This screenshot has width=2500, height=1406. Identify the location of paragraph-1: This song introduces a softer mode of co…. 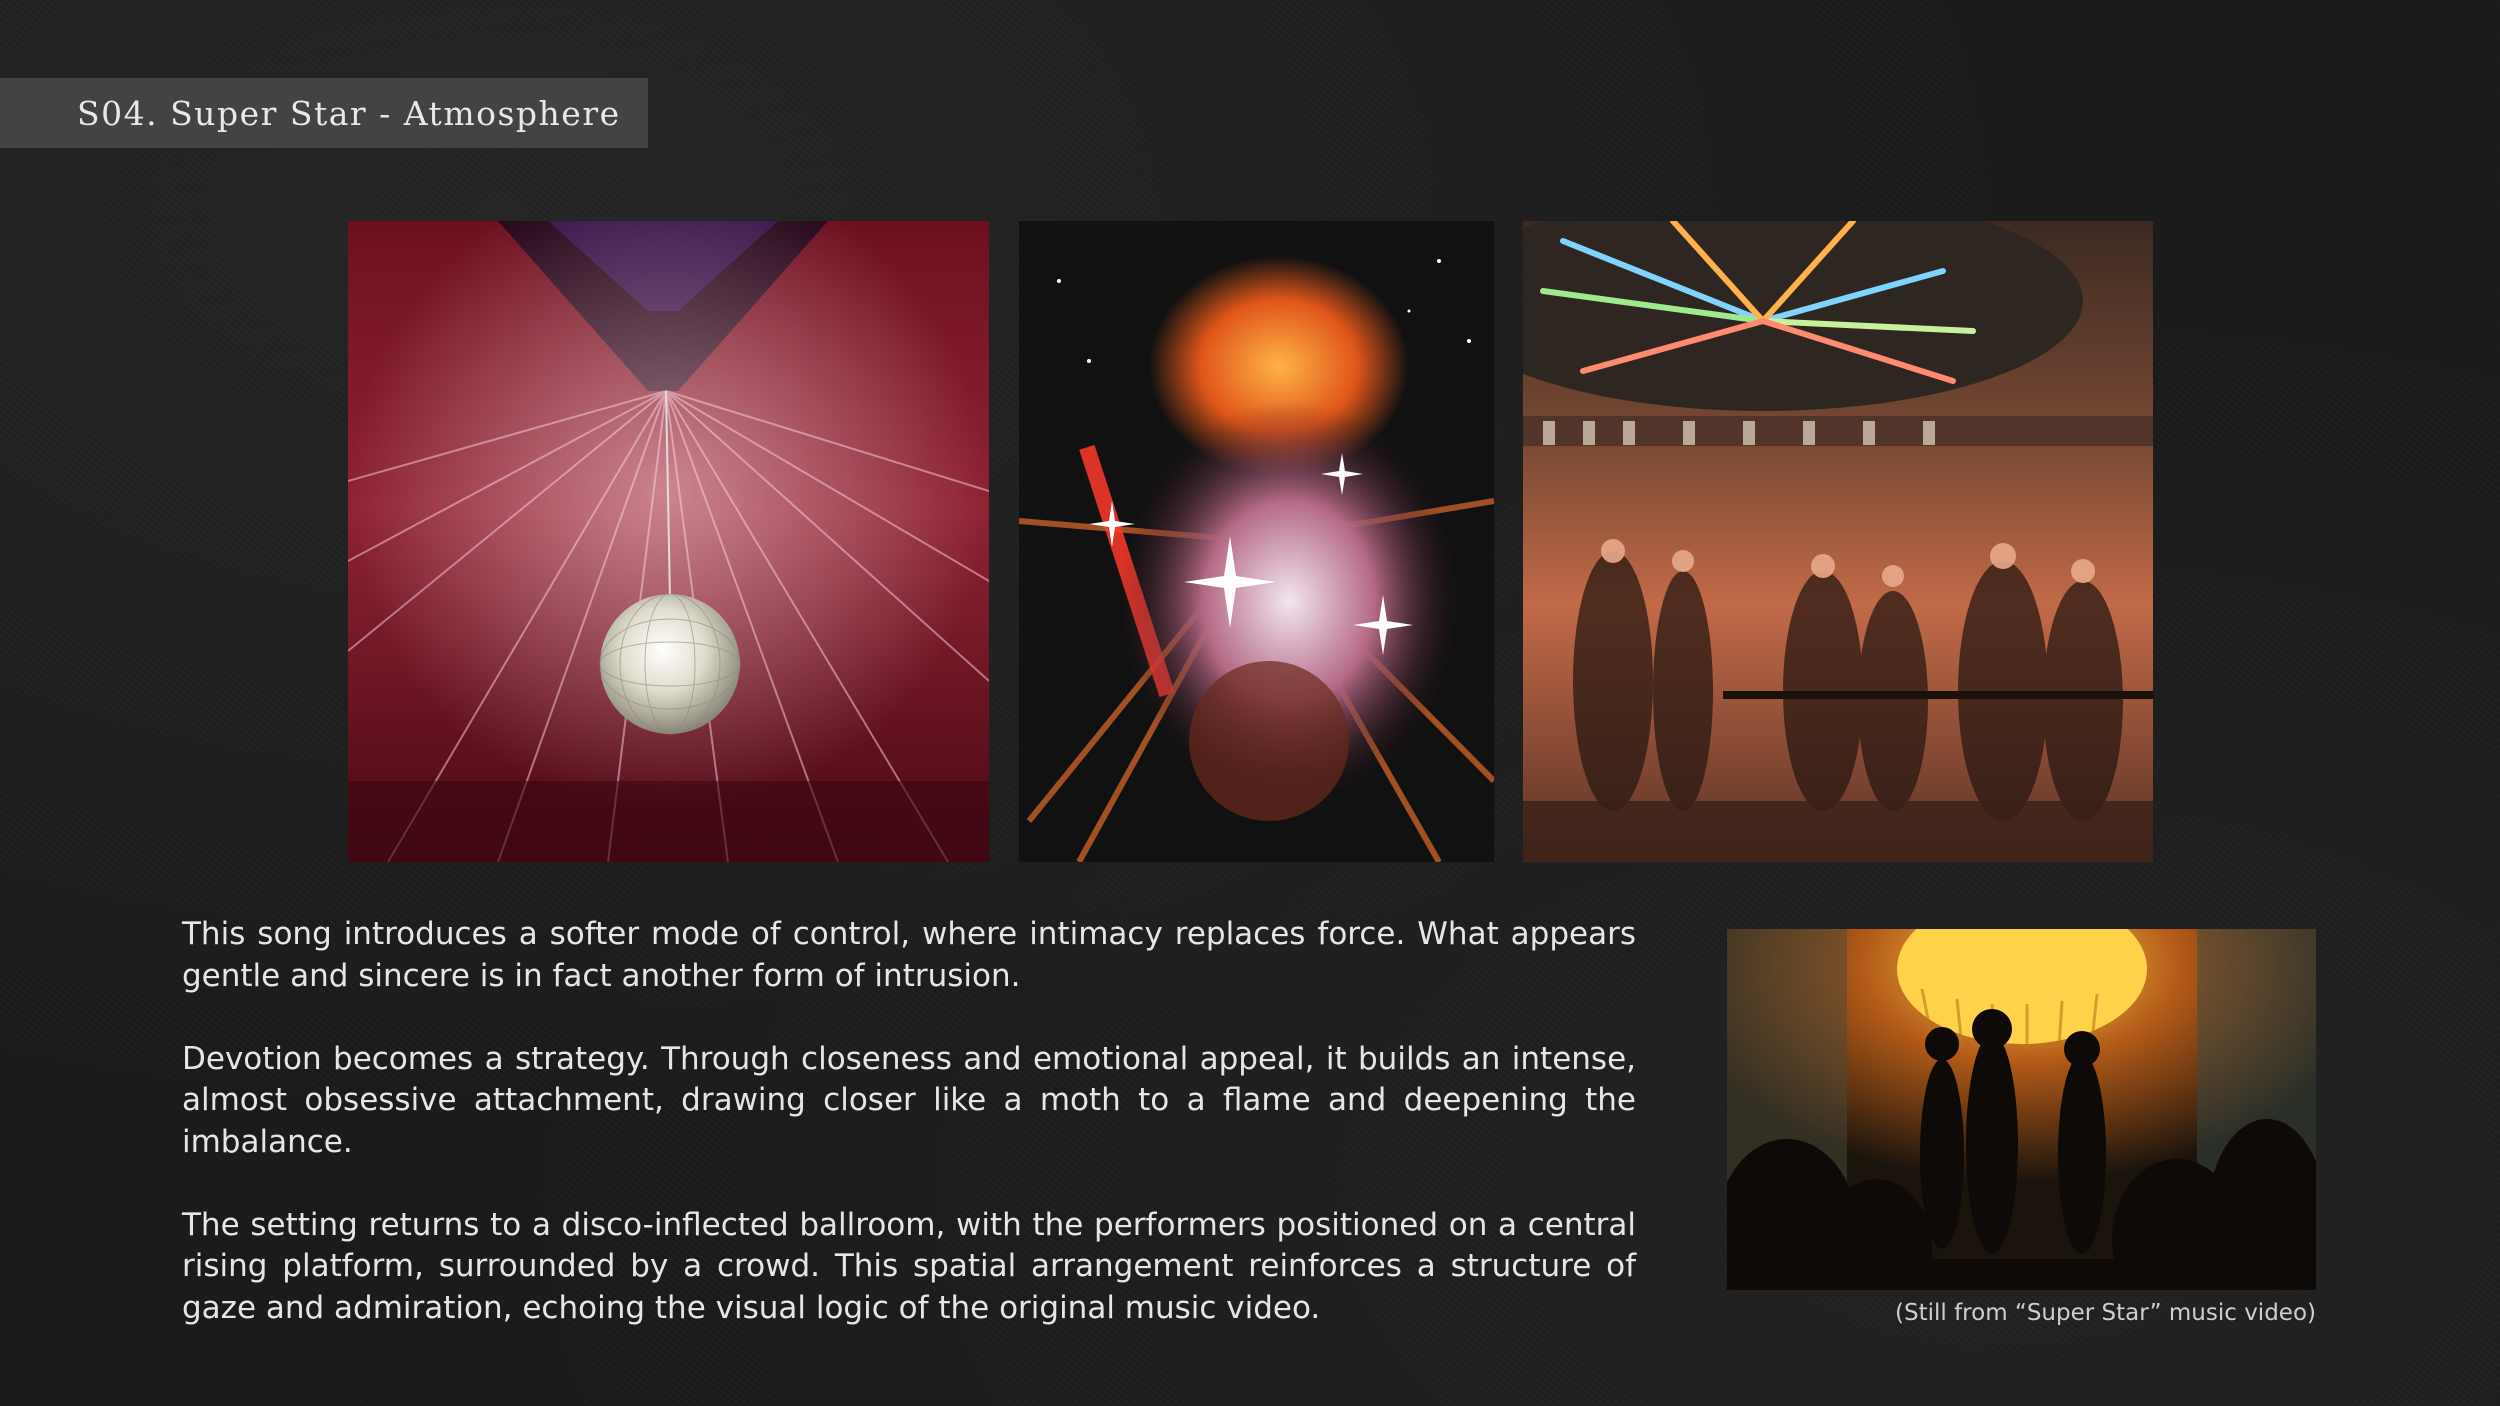
(909, 955).